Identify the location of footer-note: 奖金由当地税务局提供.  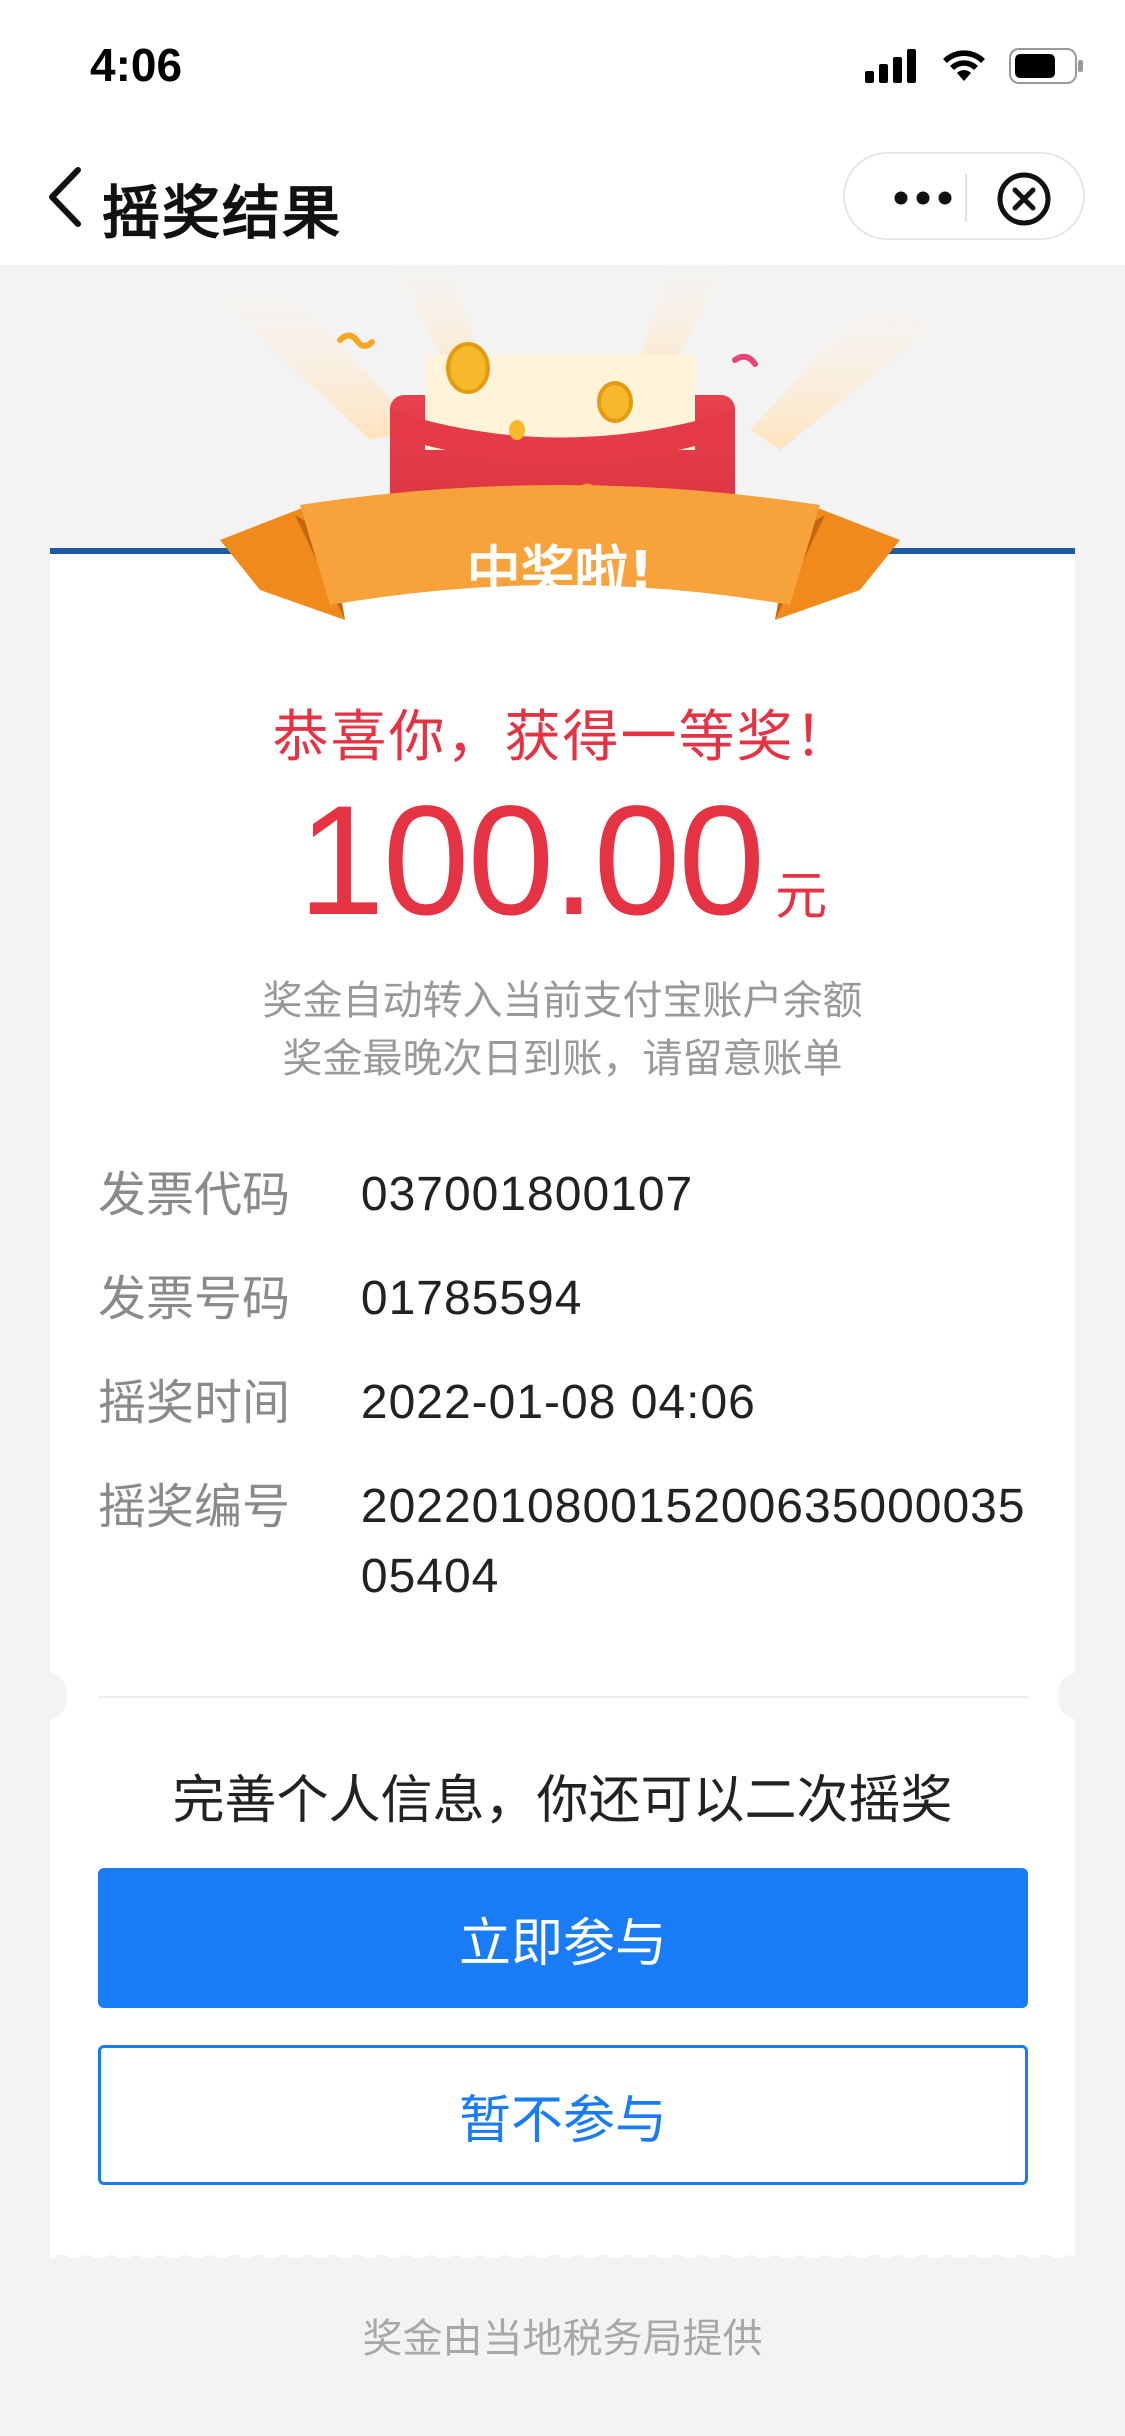
(562, 2339).